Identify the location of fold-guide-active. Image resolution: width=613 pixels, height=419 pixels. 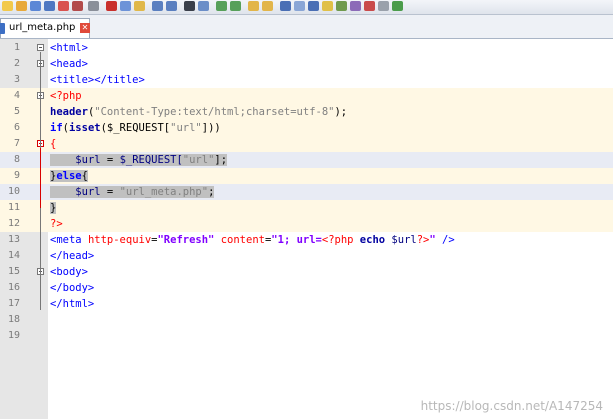
(40, 178).